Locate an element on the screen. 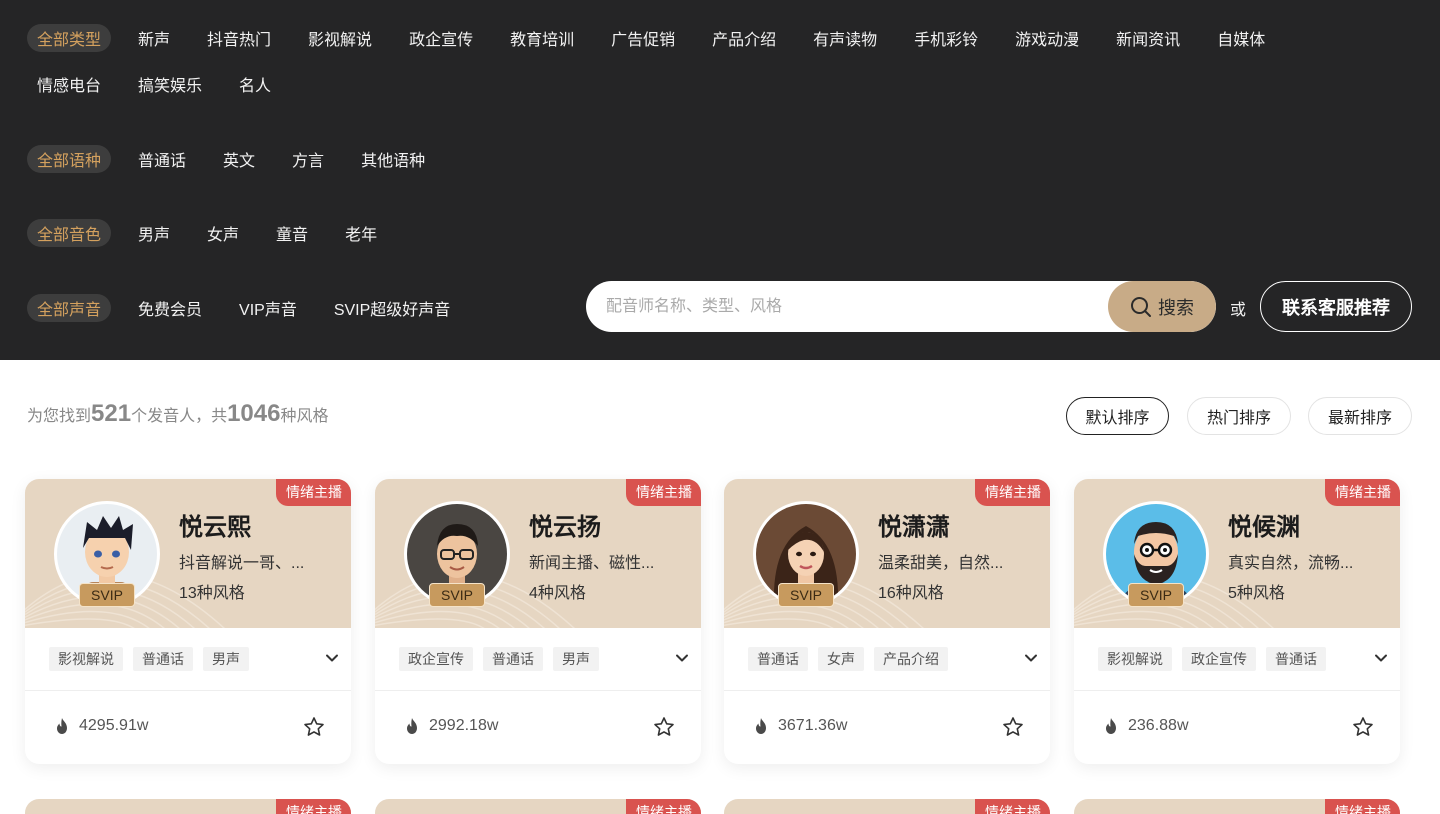 The height and width of the screenshot is (814, 1440). play-count: 3671.36w is located at coordinates (799, 726).